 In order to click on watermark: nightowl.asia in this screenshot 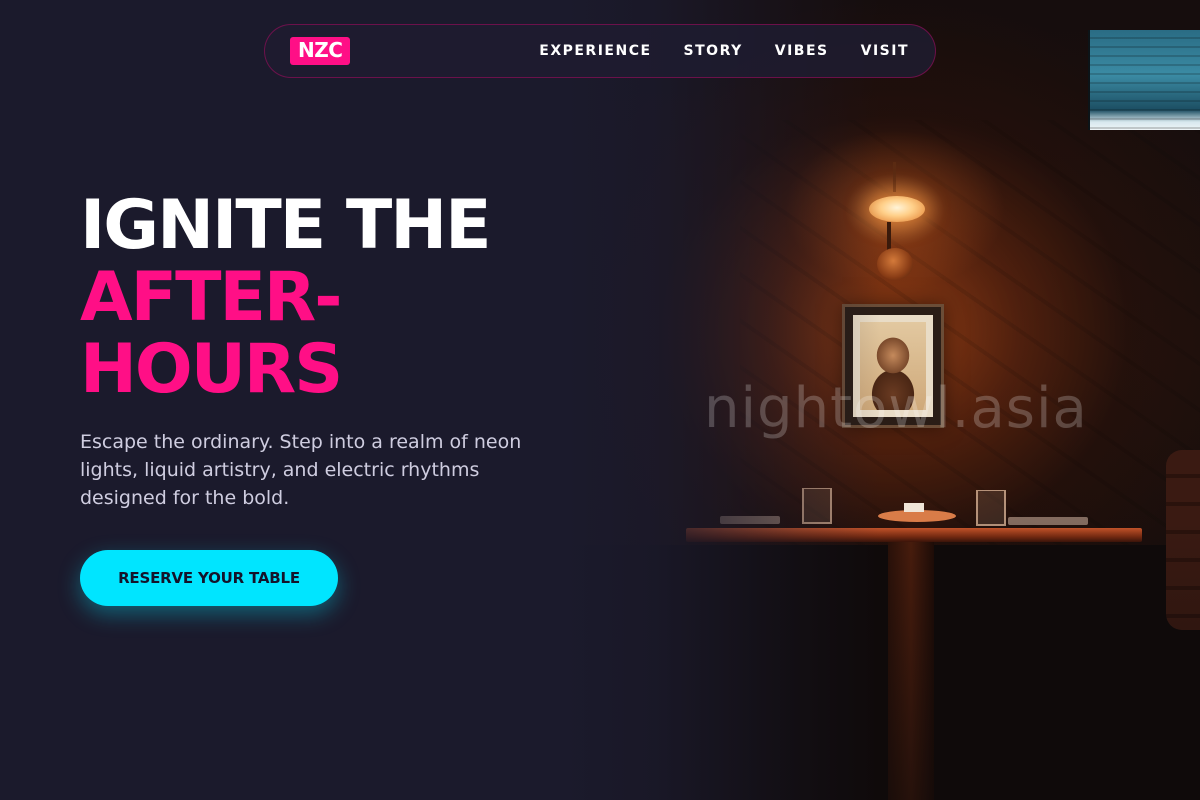, I will do `click(896, 408)`.